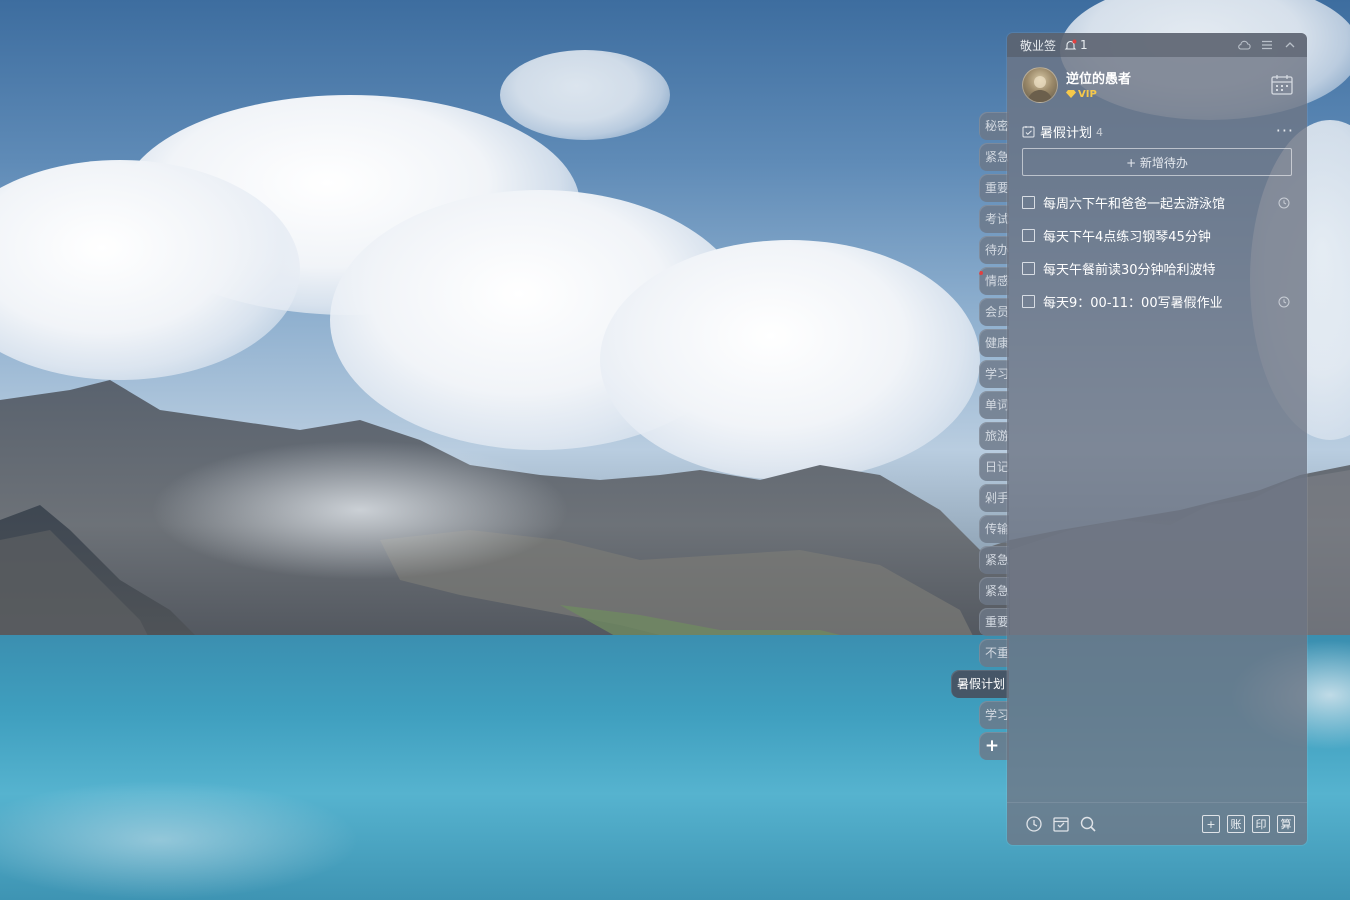 Image resolution: width=1350 pixels, height=900 pixels. What do you see at coordinates (1236, 824) in the screenshot?
I see `account-button: 账` at bounding box center [1236, 824].